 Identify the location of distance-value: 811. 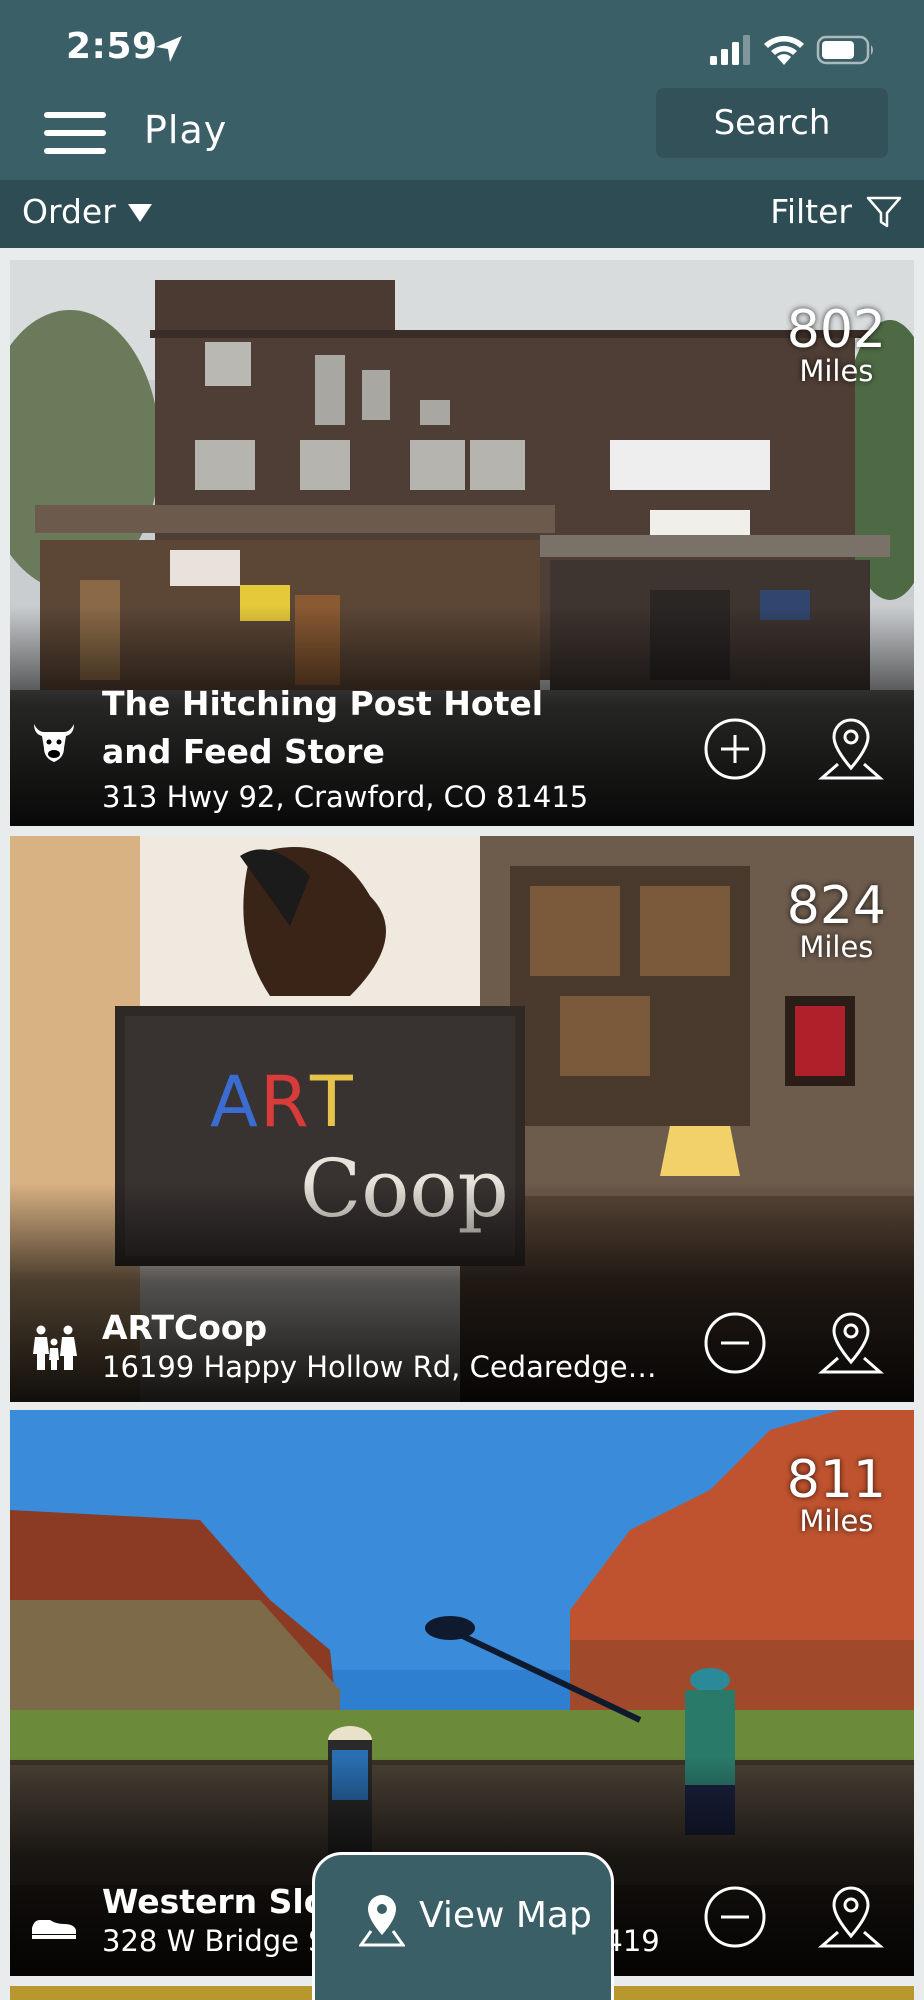
(836, 1480).